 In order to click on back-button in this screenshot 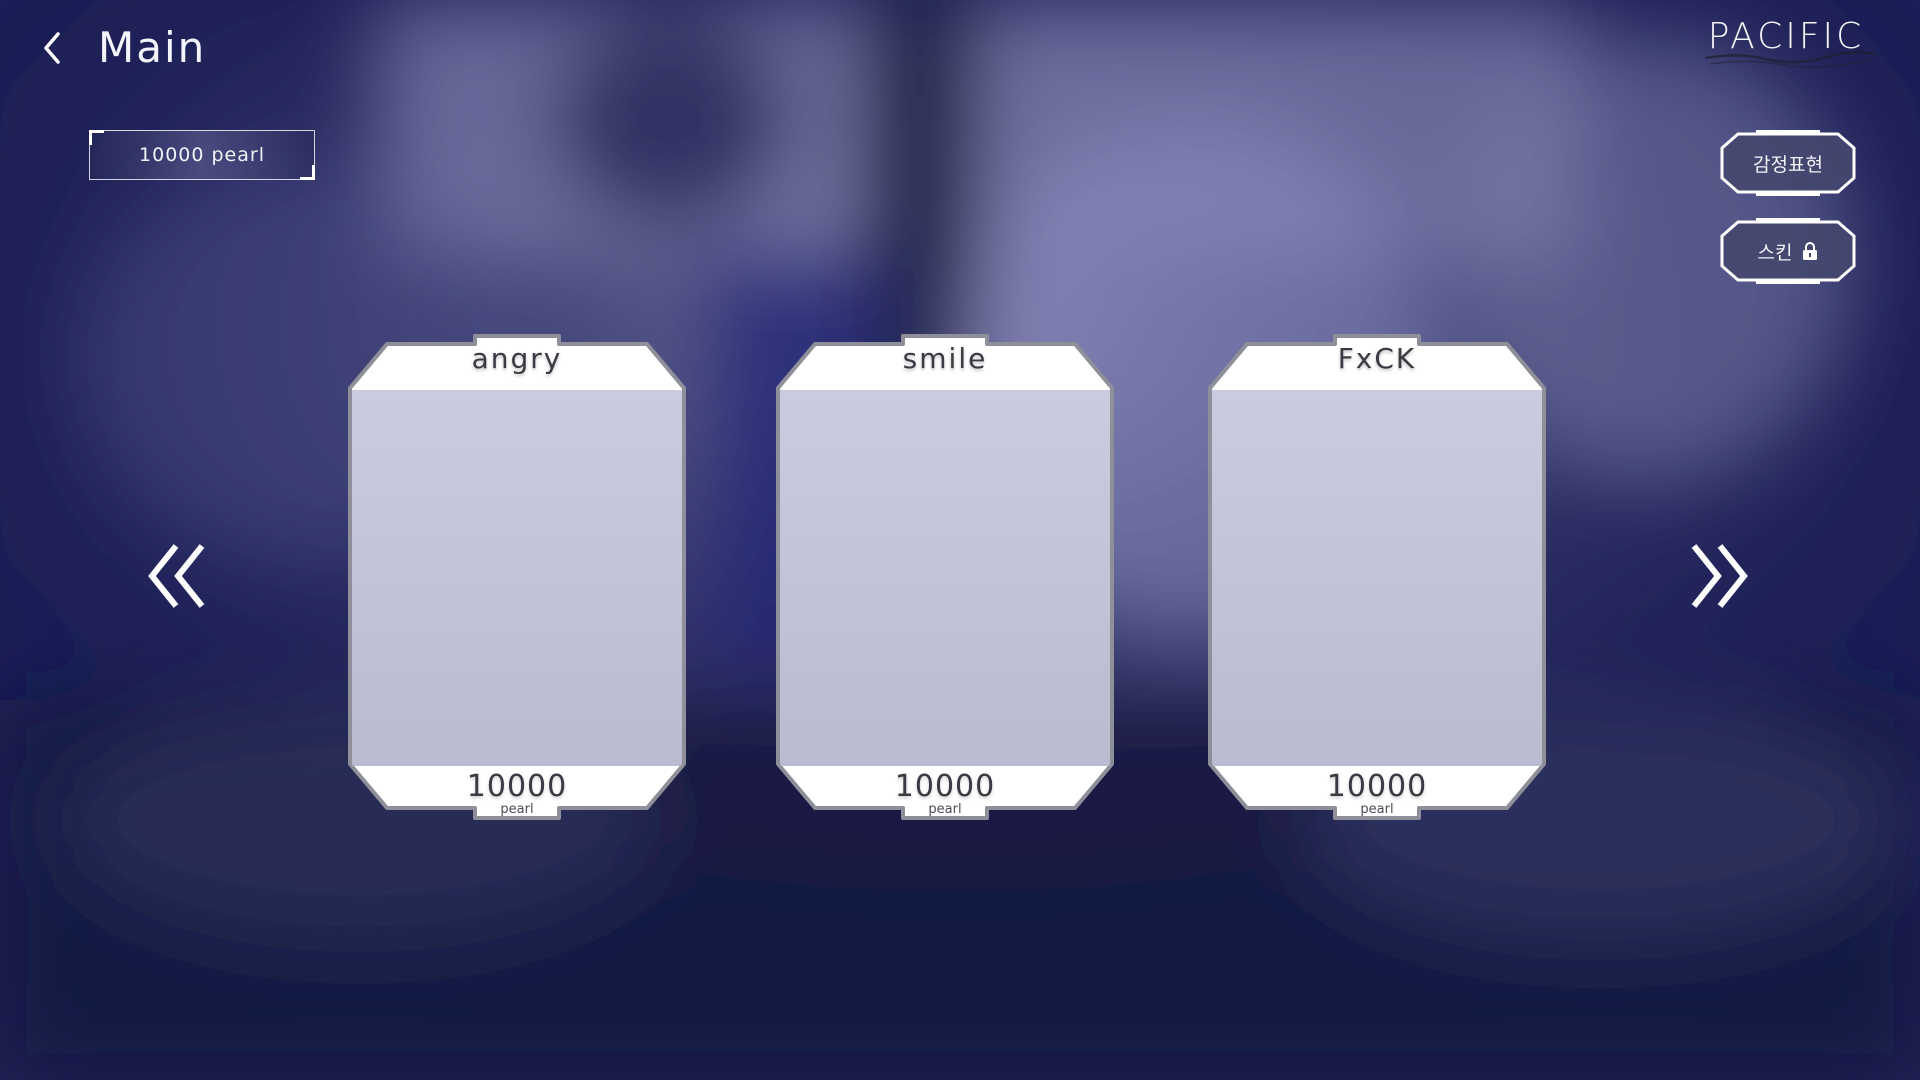, I will do `click(52, 48)`.